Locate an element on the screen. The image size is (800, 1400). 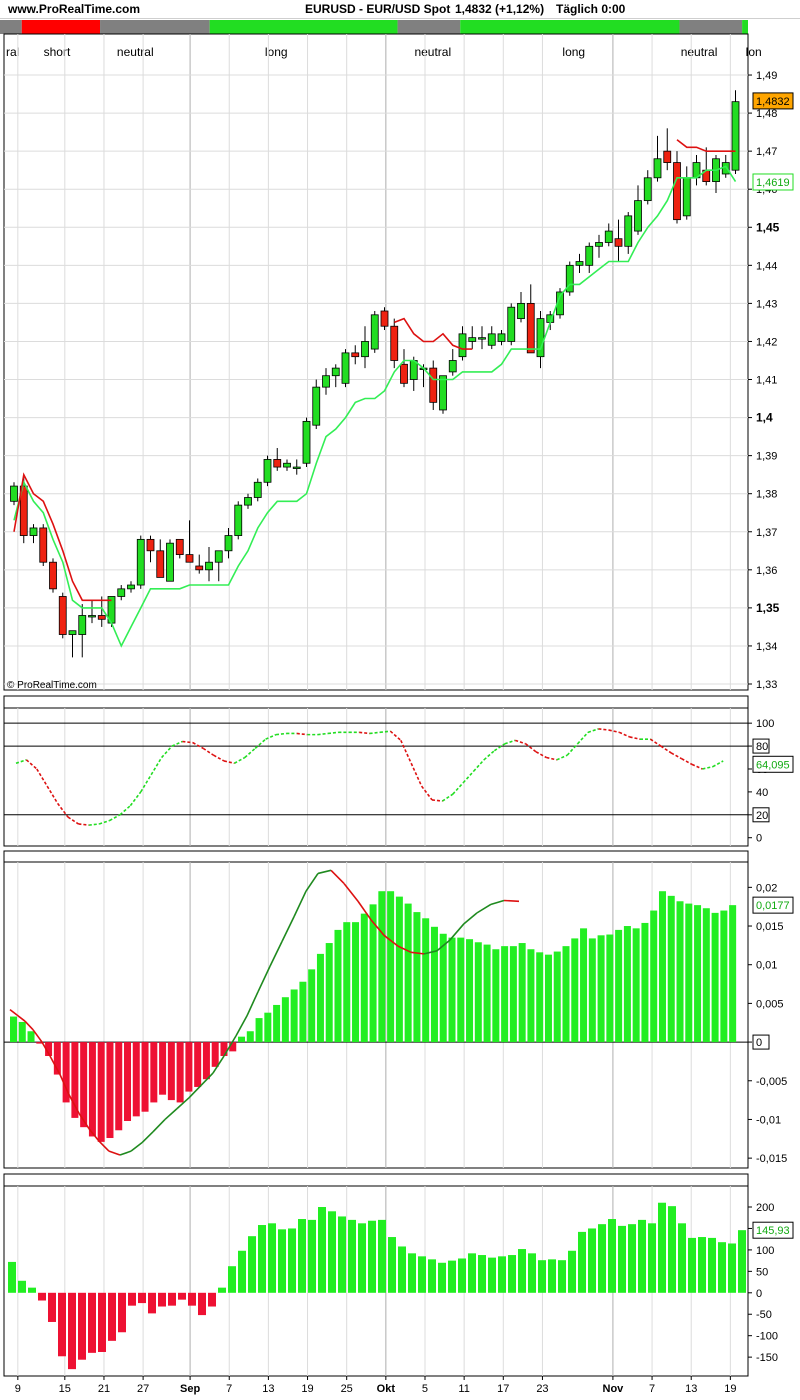
y-tick-label: -0,015 is located at coordinates (771, 1159).